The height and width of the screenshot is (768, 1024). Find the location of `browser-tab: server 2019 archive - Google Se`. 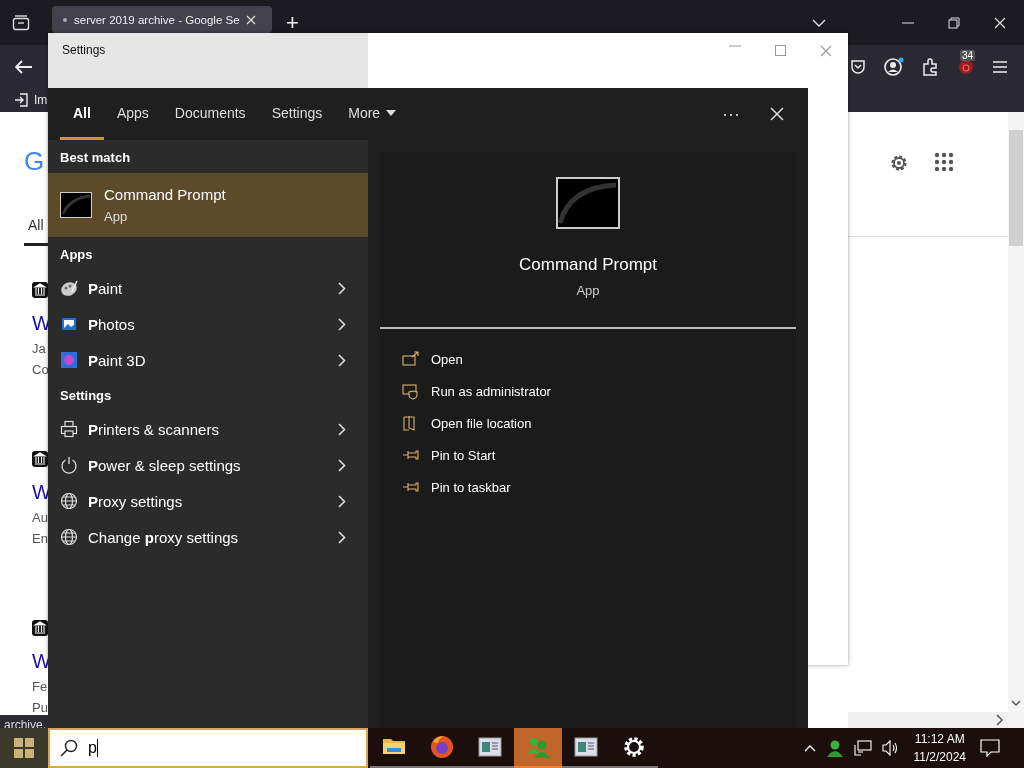

browser-tab: server 2019 archive - Google Se is located at coordinates (162, 19).